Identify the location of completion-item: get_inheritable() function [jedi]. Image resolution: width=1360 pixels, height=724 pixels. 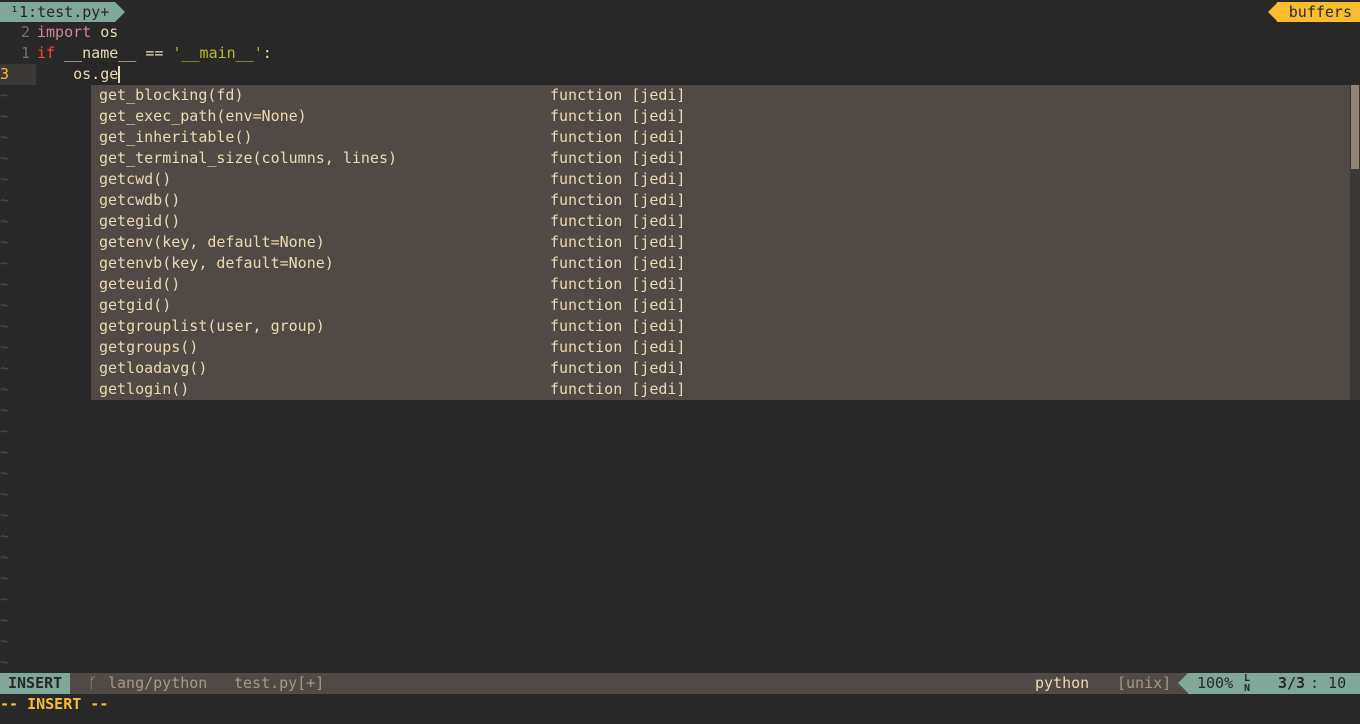
(720, 137).